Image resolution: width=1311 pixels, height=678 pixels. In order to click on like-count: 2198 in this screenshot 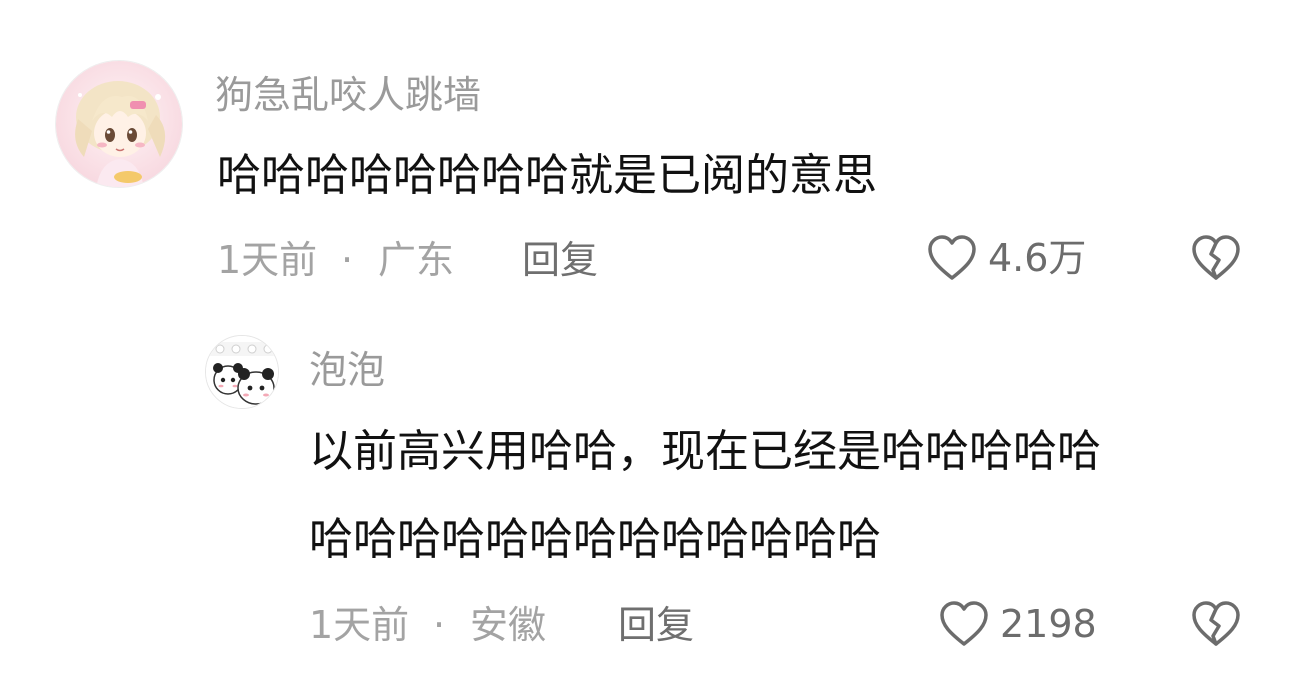, I will do `click(1048, 624)`.